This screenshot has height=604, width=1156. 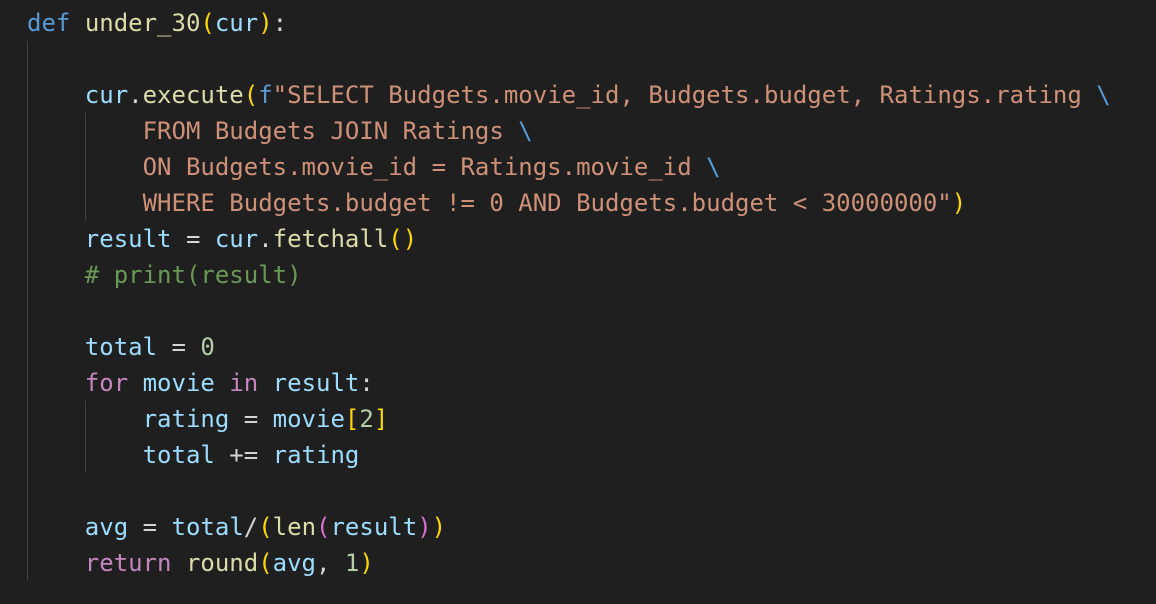 I want to click on code-token: 1, so click(x=352, y=563).